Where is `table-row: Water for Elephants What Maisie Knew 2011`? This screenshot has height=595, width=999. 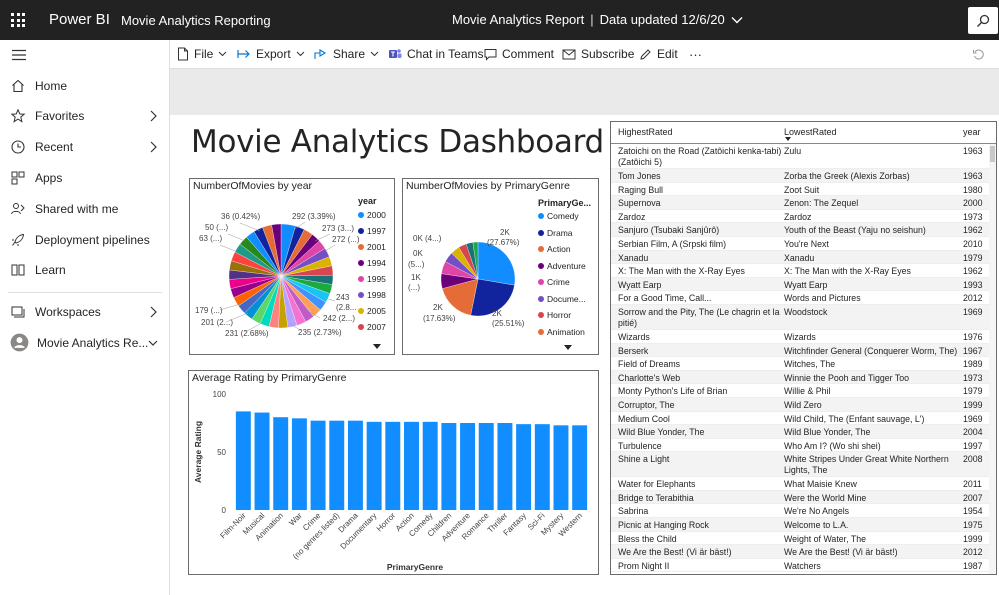 table-row: Water for Elephants What Maisie Knew 2011 is located at coordinates (800, 484).